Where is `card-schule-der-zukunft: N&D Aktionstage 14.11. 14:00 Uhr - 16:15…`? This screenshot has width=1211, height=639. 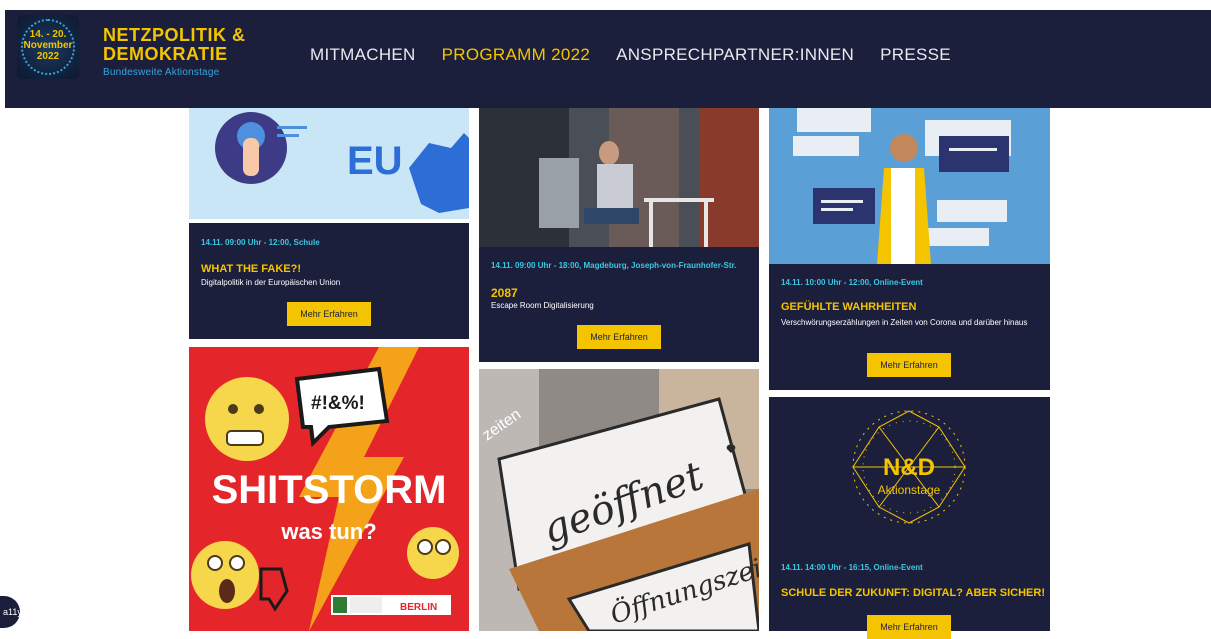
card-schule-der-zukunft: N&D Aktionstage 14.11. 14:00 Uhr - 16:15… is located at coordinates (909, 518).